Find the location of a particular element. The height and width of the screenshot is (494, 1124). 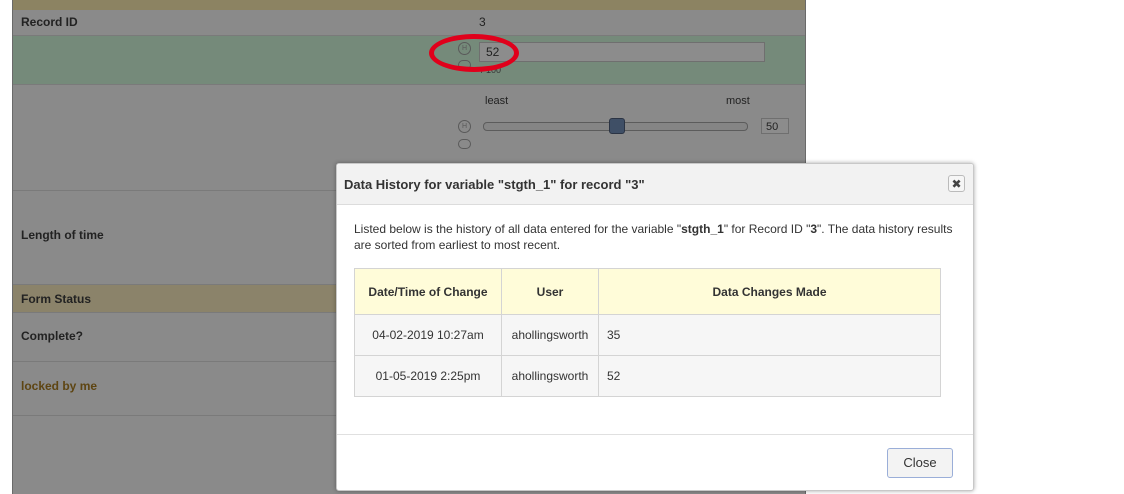

form-status-label: Form Status is located at coordinates (56, 299).